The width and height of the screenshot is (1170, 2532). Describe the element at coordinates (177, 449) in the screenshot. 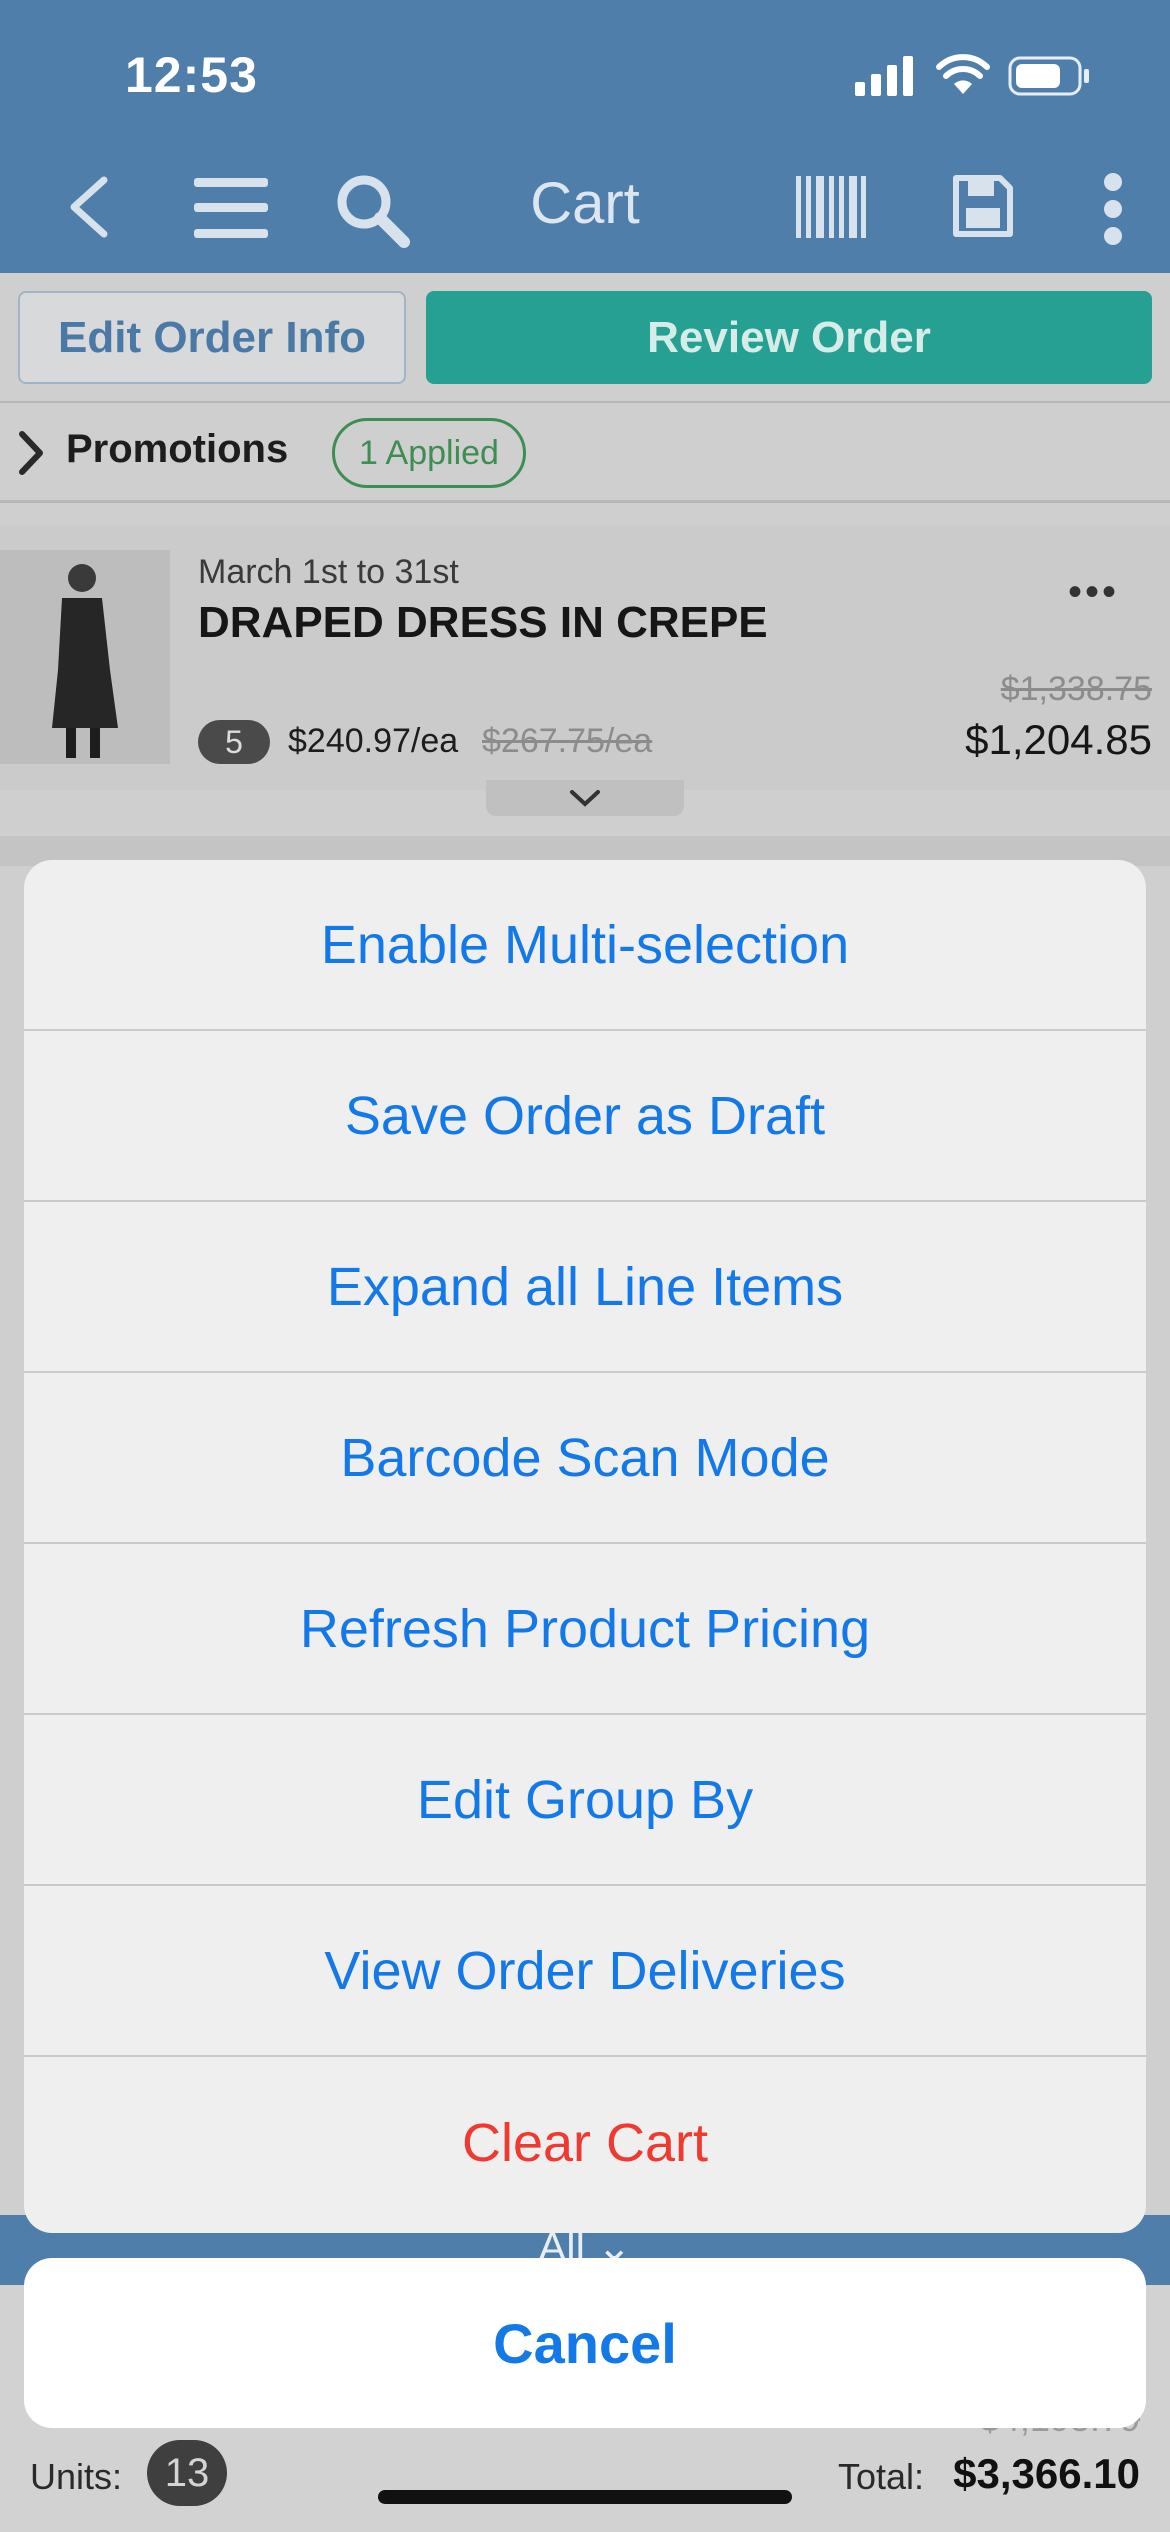

I see `promotions-label: Promotions` at that location.